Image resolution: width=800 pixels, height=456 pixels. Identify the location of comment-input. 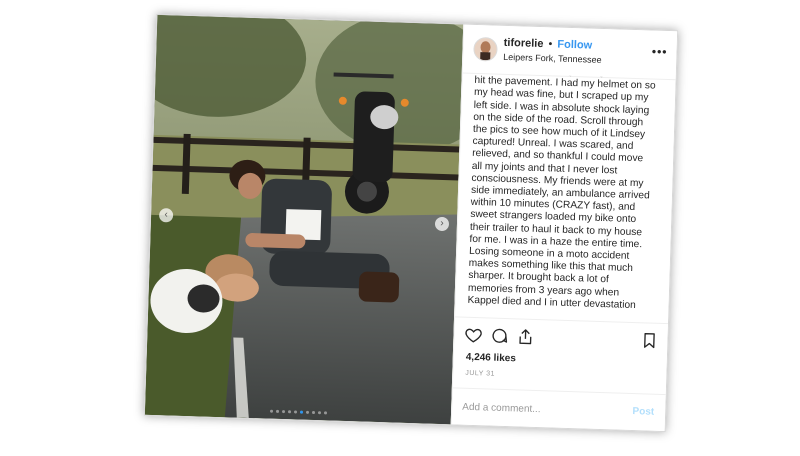
(537, 409).